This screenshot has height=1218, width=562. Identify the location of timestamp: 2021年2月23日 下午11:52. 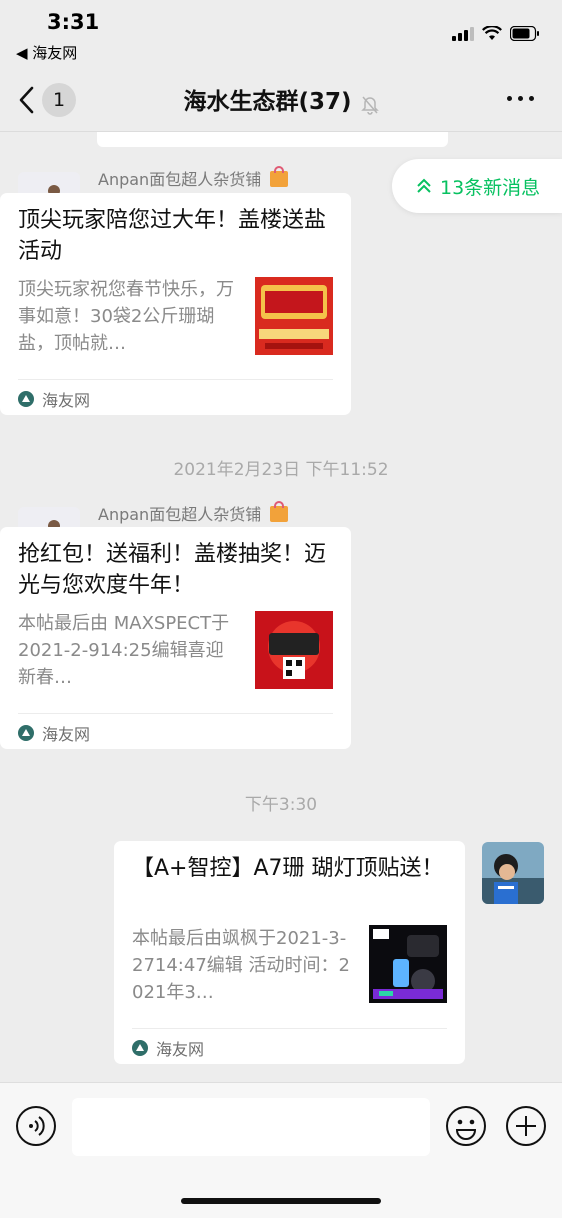
(281, 470).